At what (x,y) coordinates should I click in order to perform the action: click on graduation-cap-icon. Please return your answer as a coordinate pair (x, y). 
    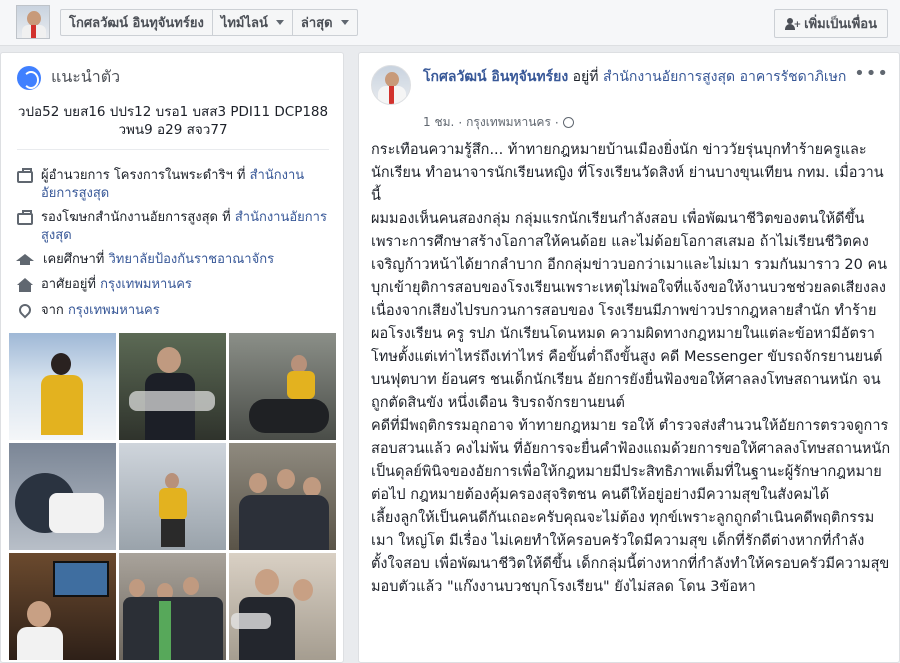
    Looking at the image, I should click on (25, 259).